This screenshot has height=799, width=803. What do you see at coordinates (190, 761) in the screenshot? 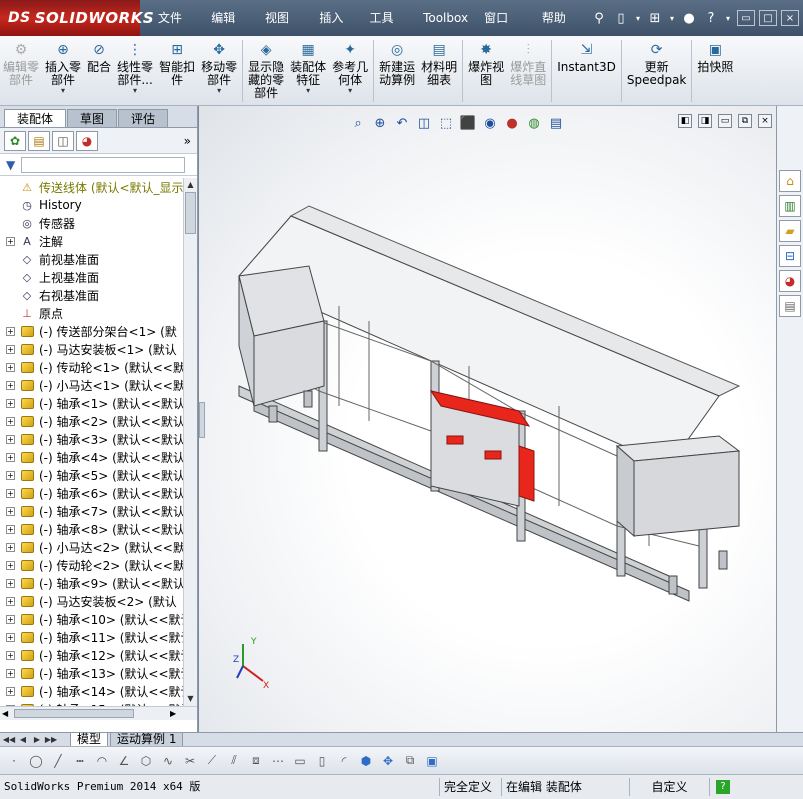
I see `trim-icon: ✂` at bounding box center [190, 761].